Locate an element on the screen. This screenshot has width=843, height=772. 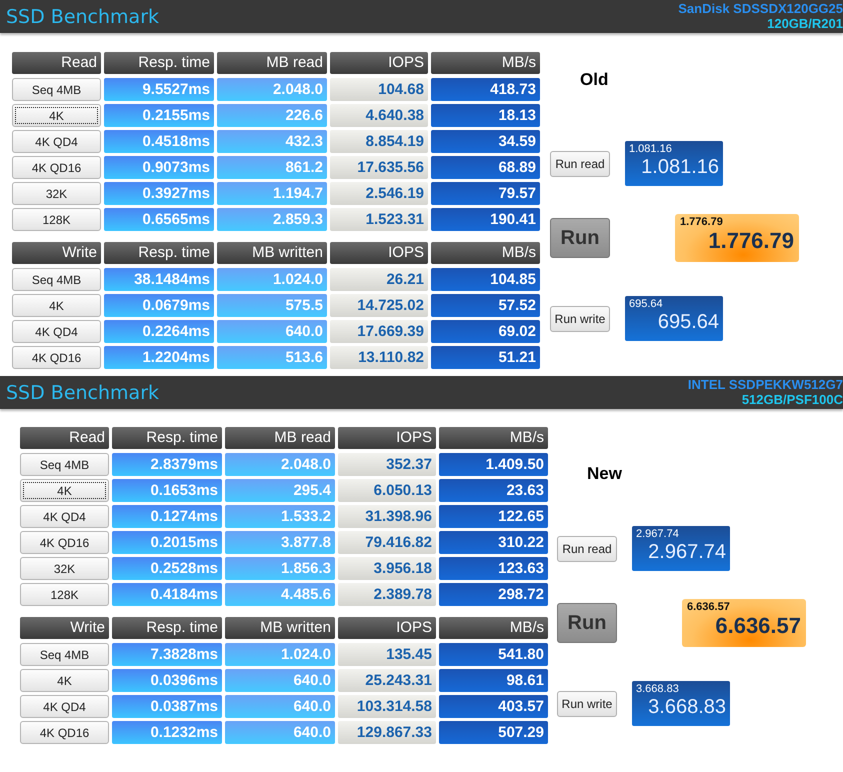
result-cell: 31.398.96 is located at coordinates (387, 516).